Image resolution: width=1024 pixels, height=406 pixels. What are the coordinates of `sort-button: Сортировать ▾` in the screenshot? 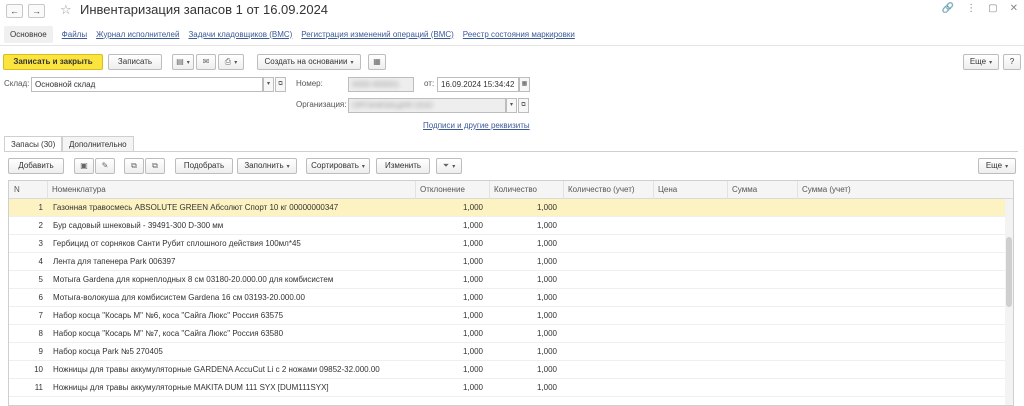 It's located at (338, 166).